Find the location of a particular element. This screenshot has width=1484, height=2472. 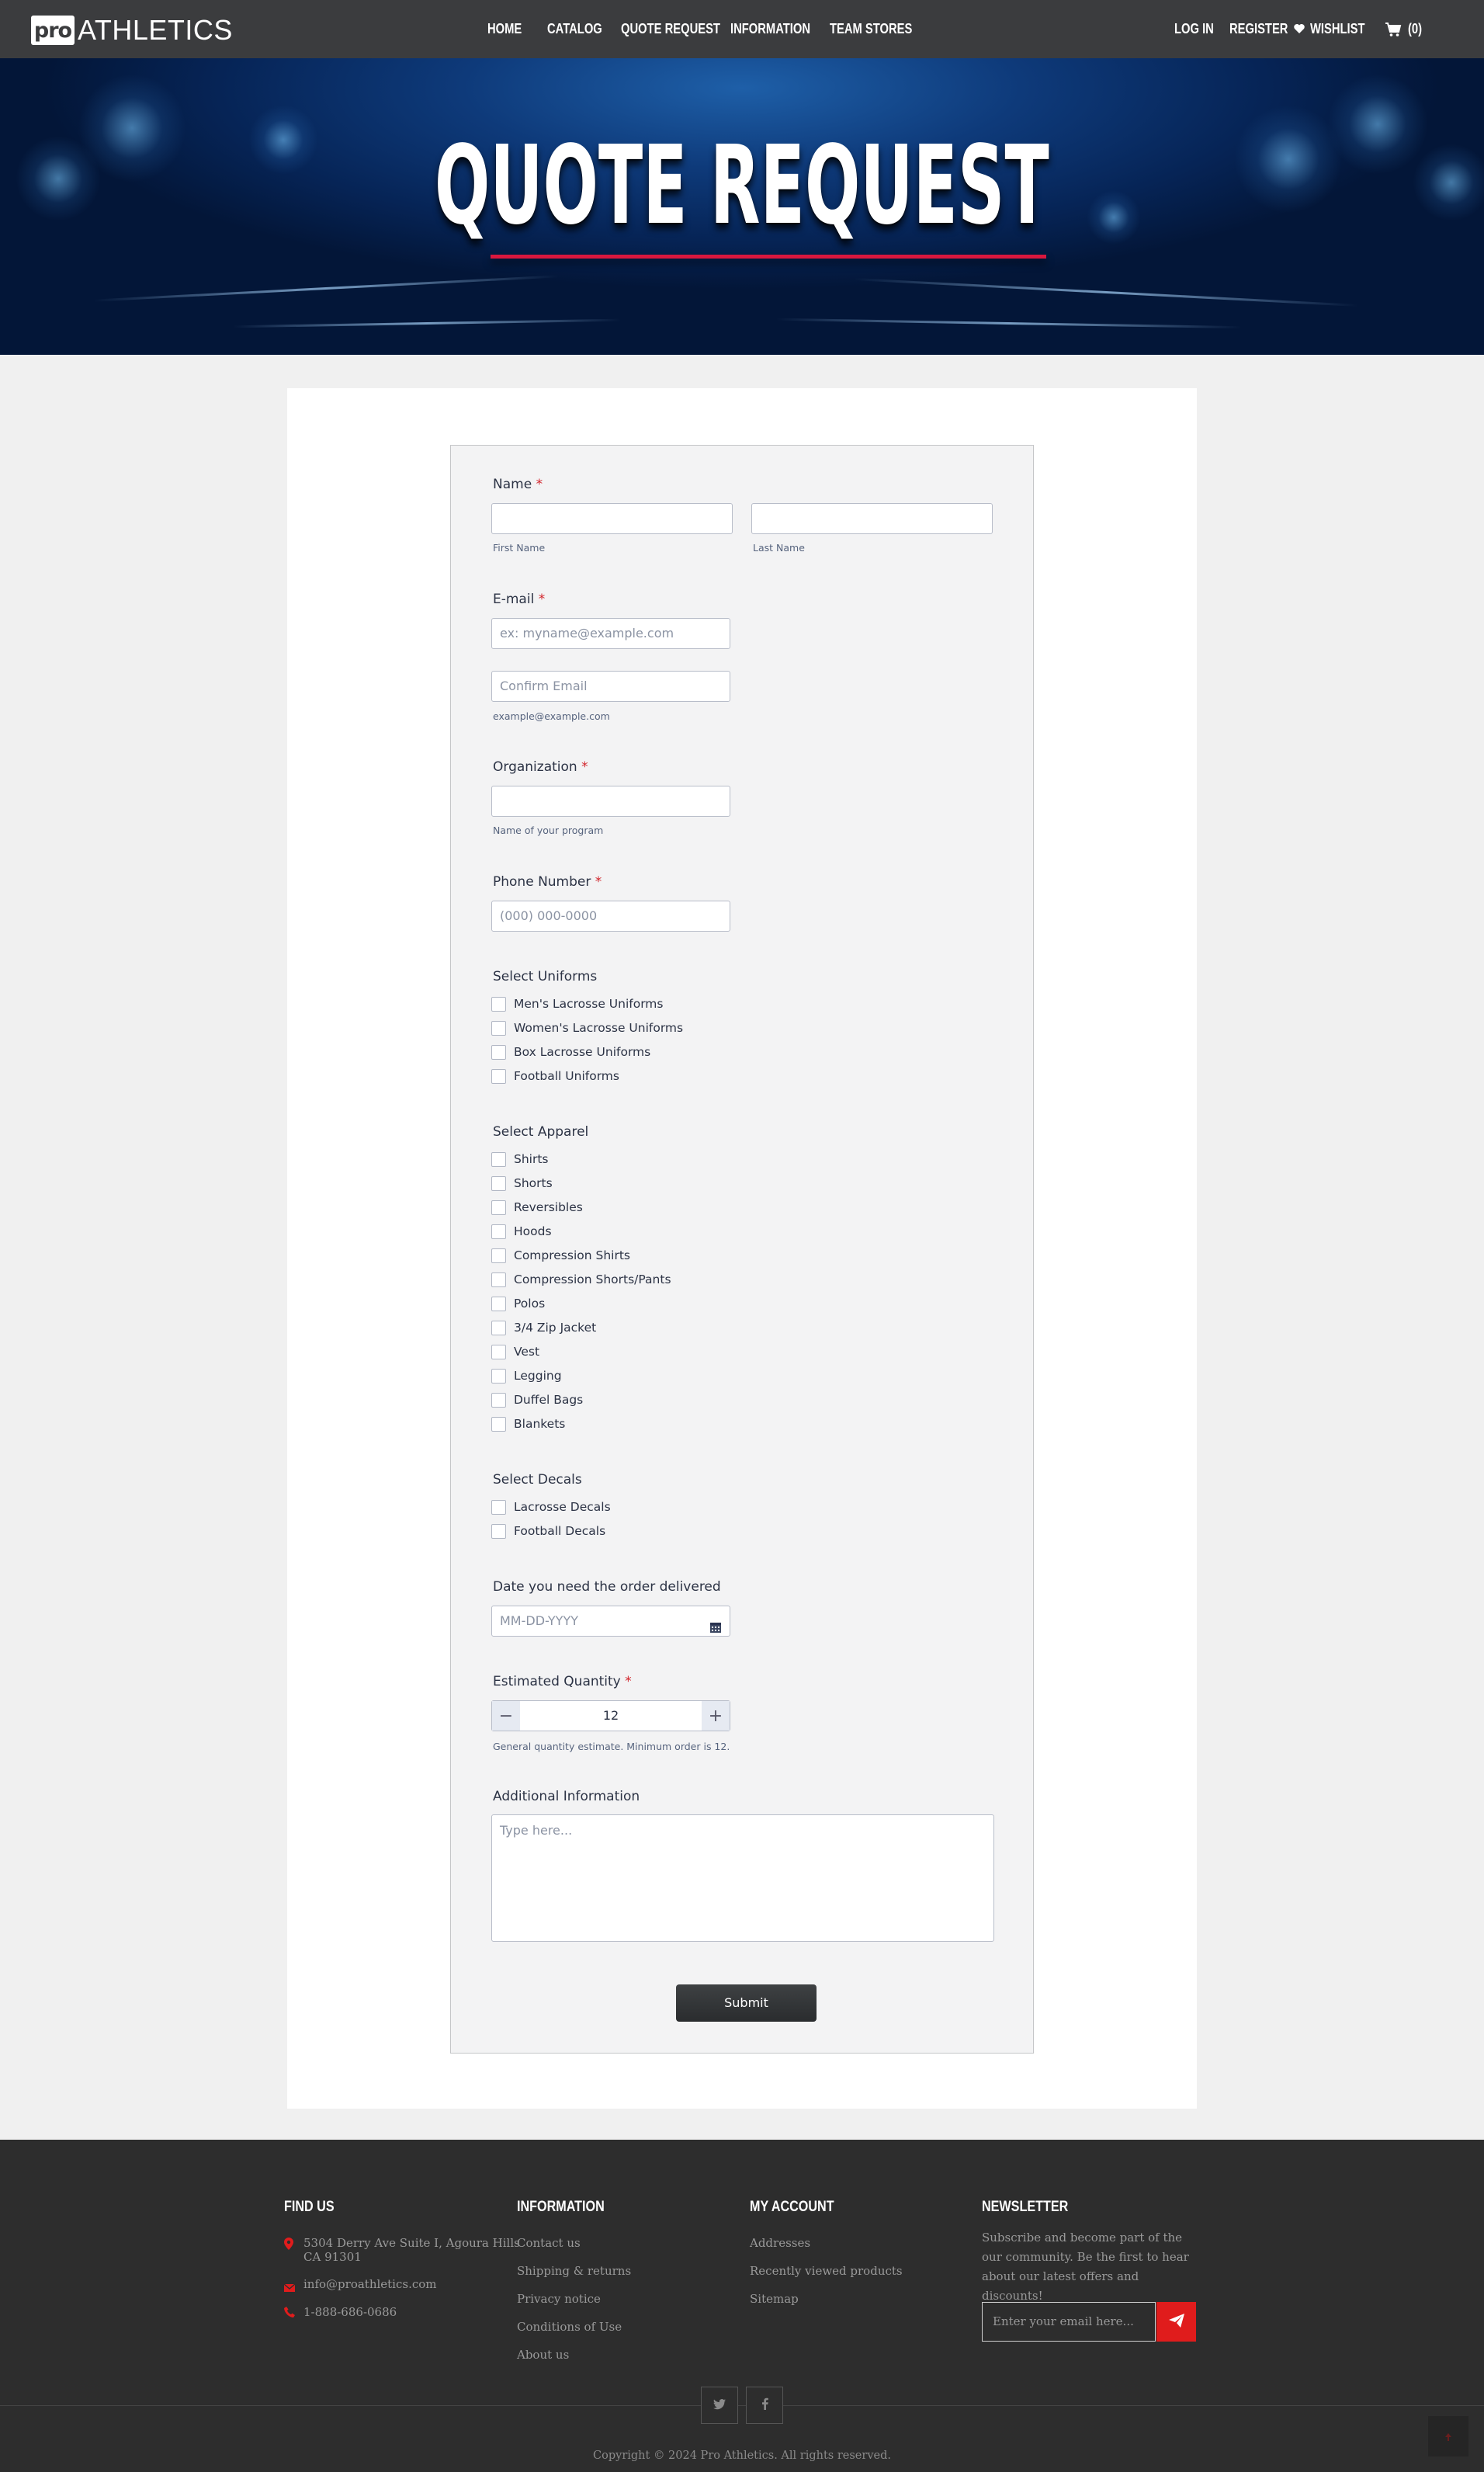

site-logo: pro ATHLETICS is located at coordinates (132, 30).